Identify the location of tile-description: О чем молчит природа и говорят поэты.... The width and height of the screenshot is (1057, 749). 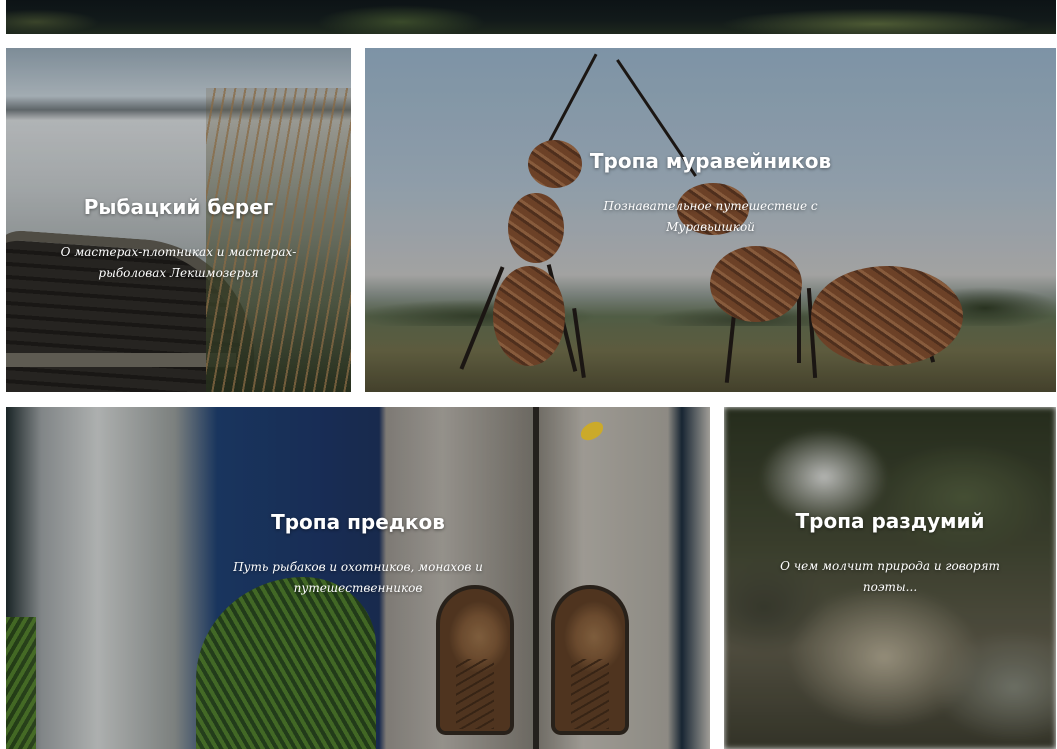
(890, 576).